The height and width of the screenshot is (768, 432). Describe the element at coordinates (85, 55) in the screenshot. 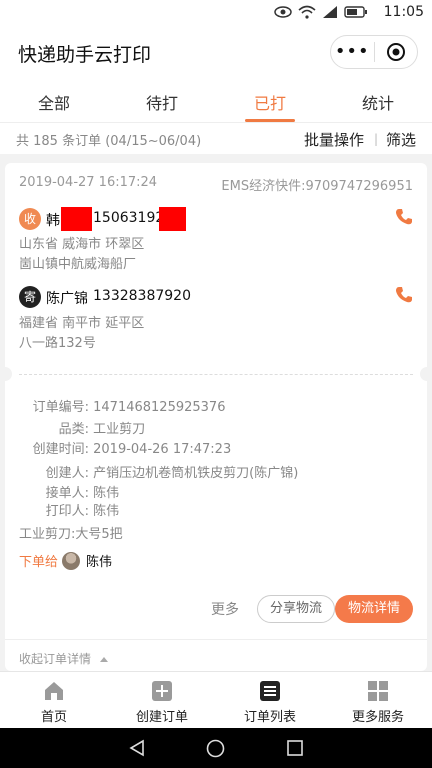

I see `app-title: 快递助手云打印` at that location.